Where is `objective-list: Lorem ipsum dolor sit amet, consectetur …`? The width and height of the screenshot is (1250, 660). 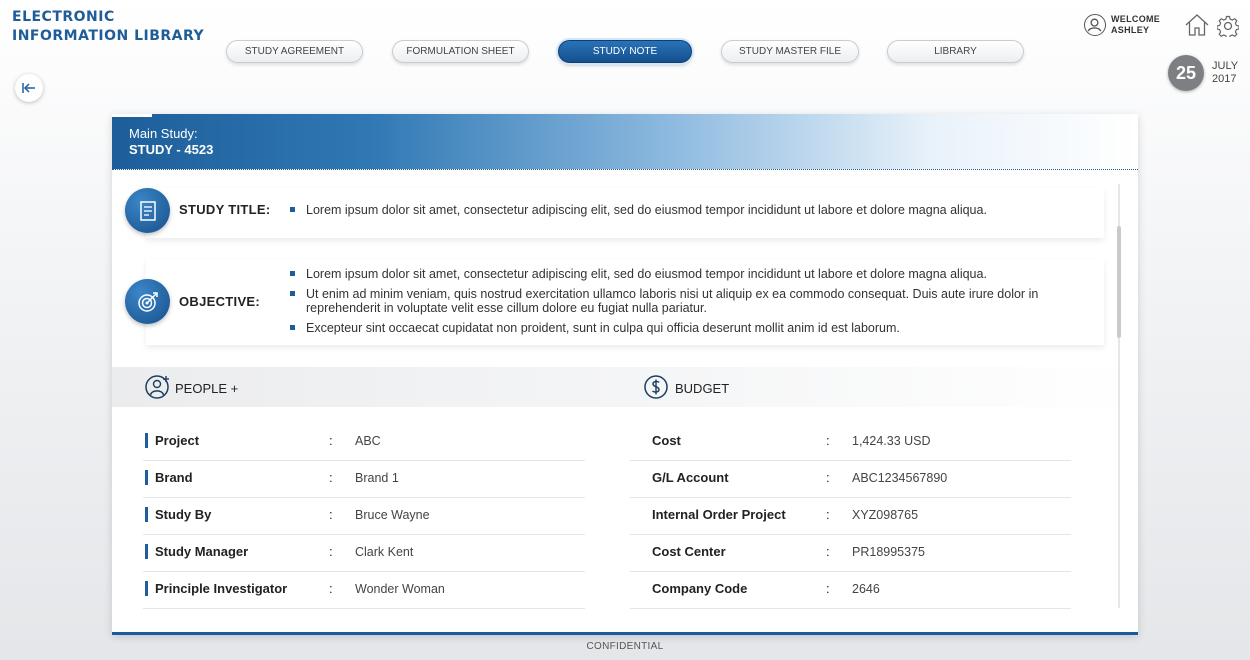
objective-list: Lorem ipsum dolor sit amet, consectetur … is located at coordinates (690, 304).